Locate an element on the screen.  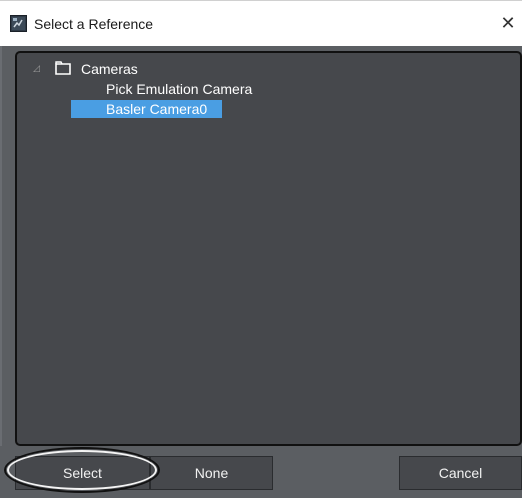
dialog-title: Select a Reference is located at coordinates (94, 24).